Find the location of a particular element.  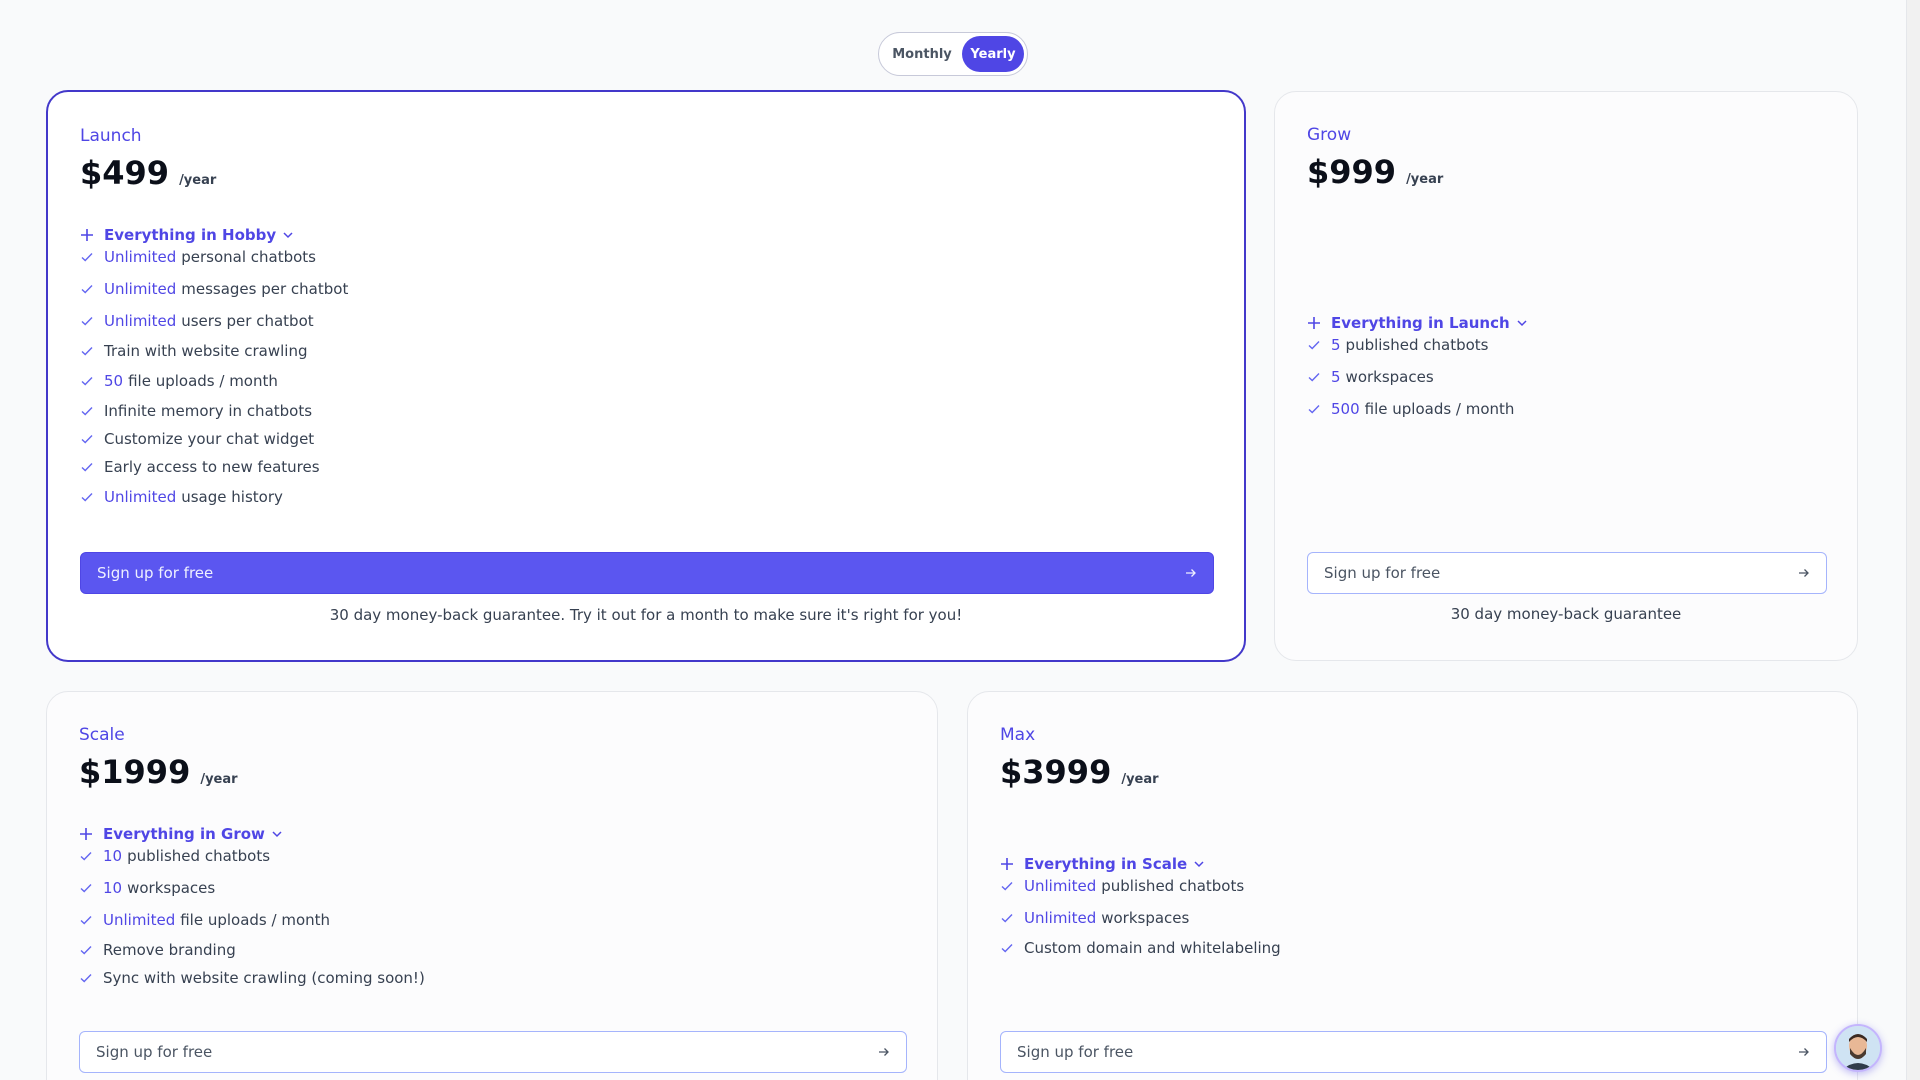

feature-highlight: 5 is located at coordinates (1336, 345).